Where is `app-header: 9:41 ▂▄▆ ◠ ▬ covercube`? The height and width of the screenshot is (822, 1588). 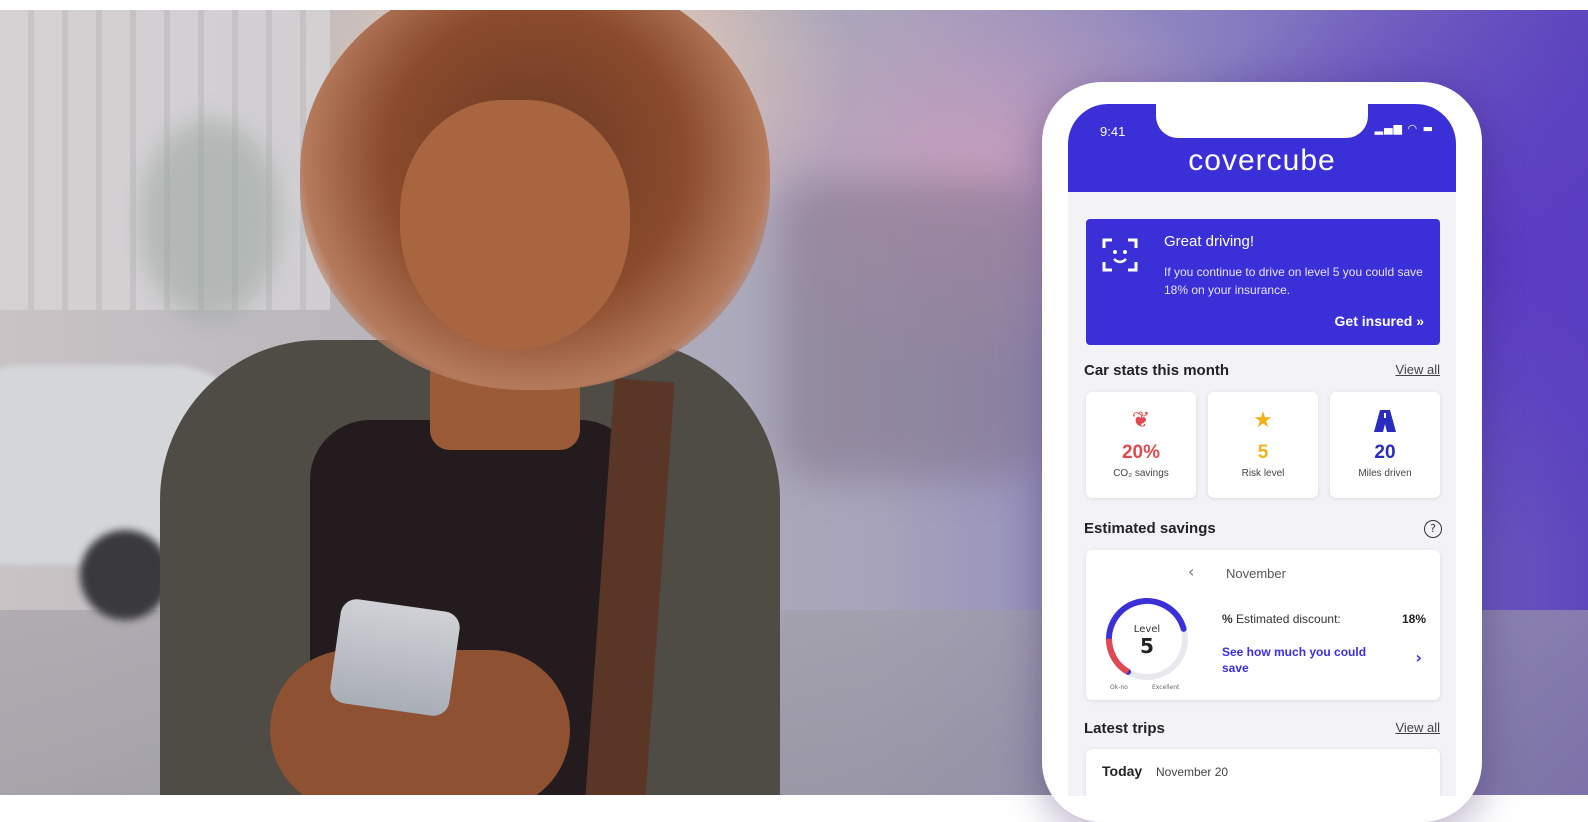 app-header: 9:41 ▂▄▆ ◠ ▬ covercube is located at coordinates (1262, 148).